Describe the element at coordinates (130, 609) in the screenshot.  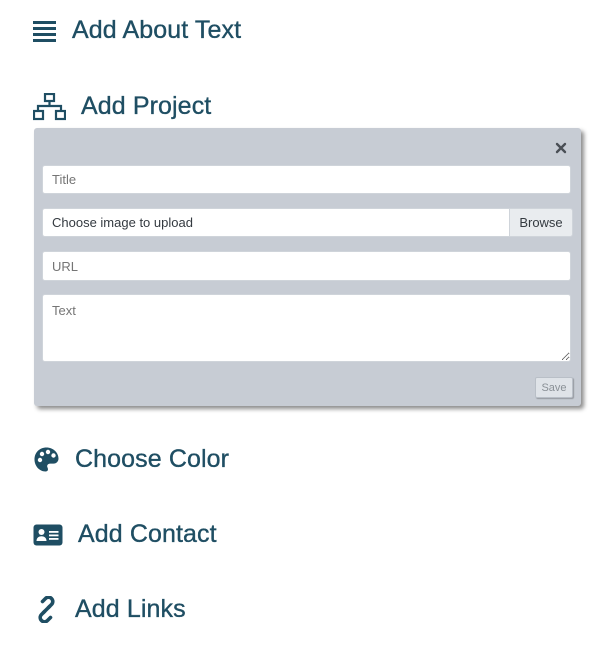
I see `add-links-label: Add Links` at that location.